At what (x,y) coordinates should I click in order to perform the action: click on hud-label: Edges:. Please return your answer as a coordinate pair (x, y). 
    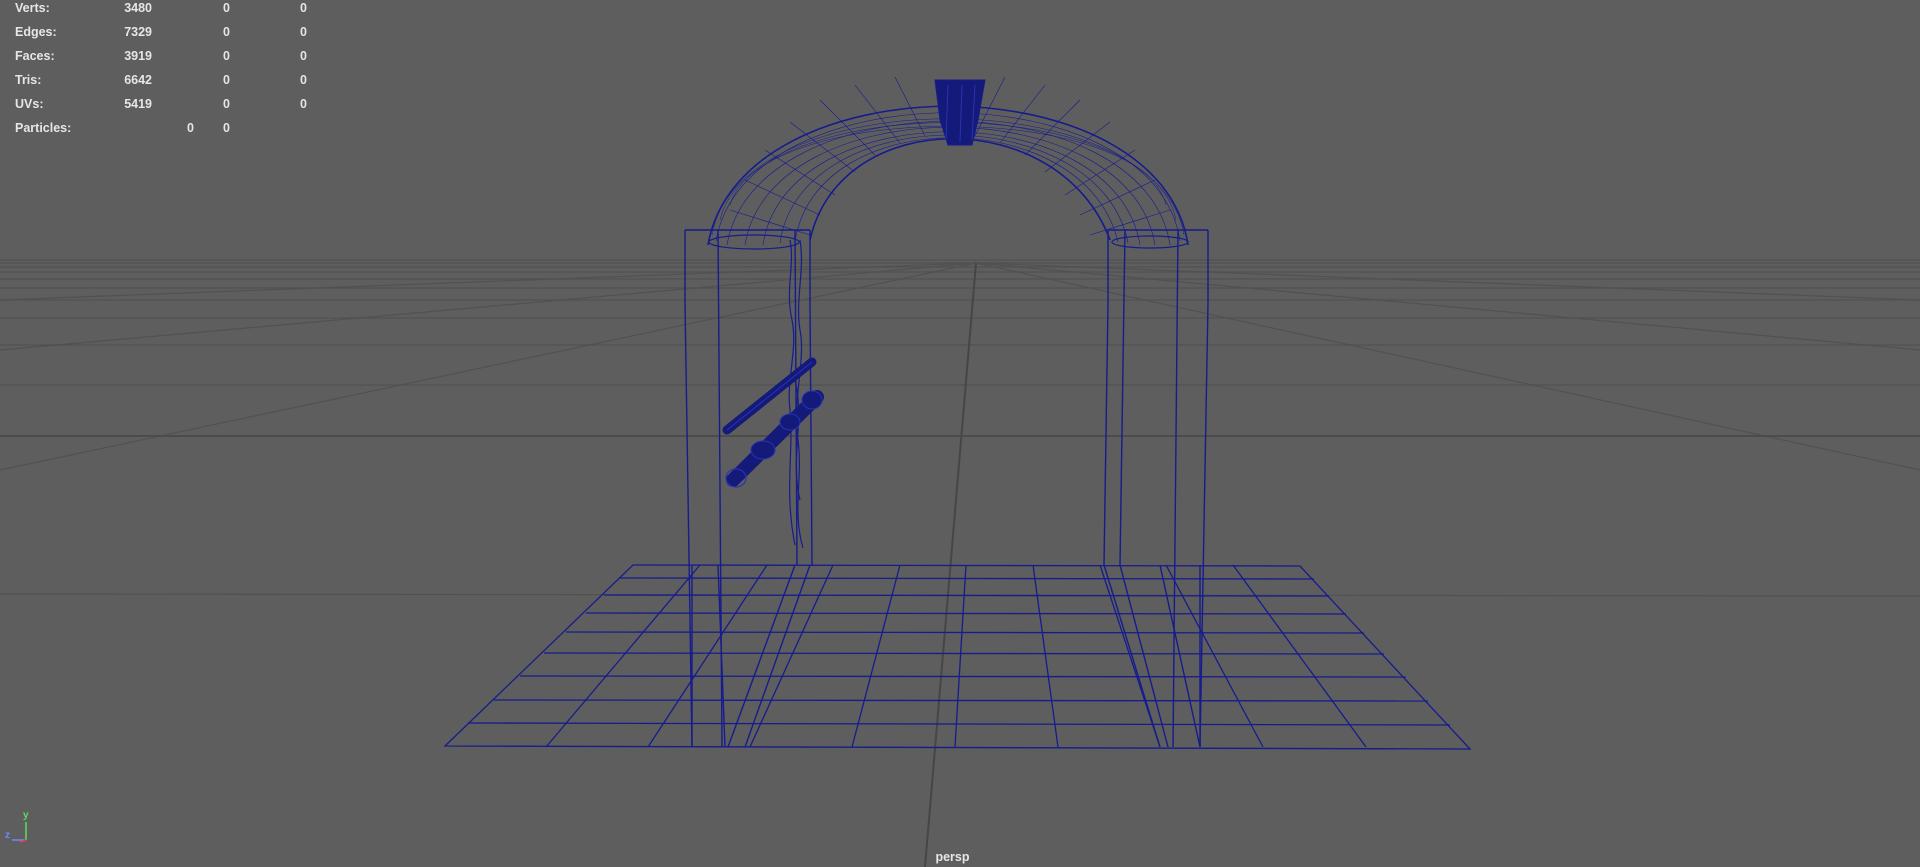
    Looking at the image, I should click on (36, 32).